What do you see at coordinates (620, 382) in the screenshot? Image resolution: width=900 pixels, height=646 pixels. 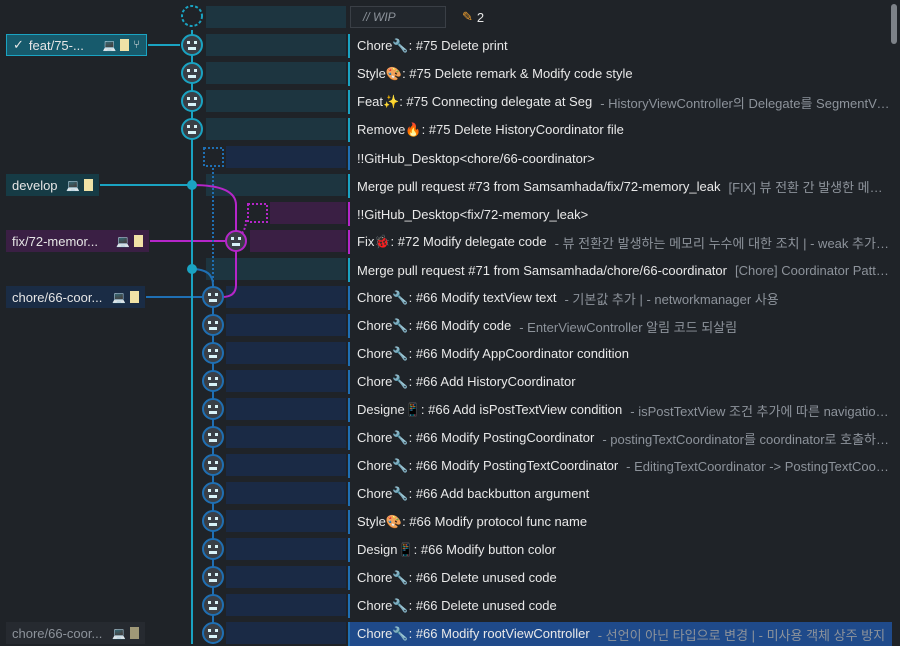 I see `commit-row: Chore🔧: #66 Add HistoryCoordinator` at bounding box center [620, 382].